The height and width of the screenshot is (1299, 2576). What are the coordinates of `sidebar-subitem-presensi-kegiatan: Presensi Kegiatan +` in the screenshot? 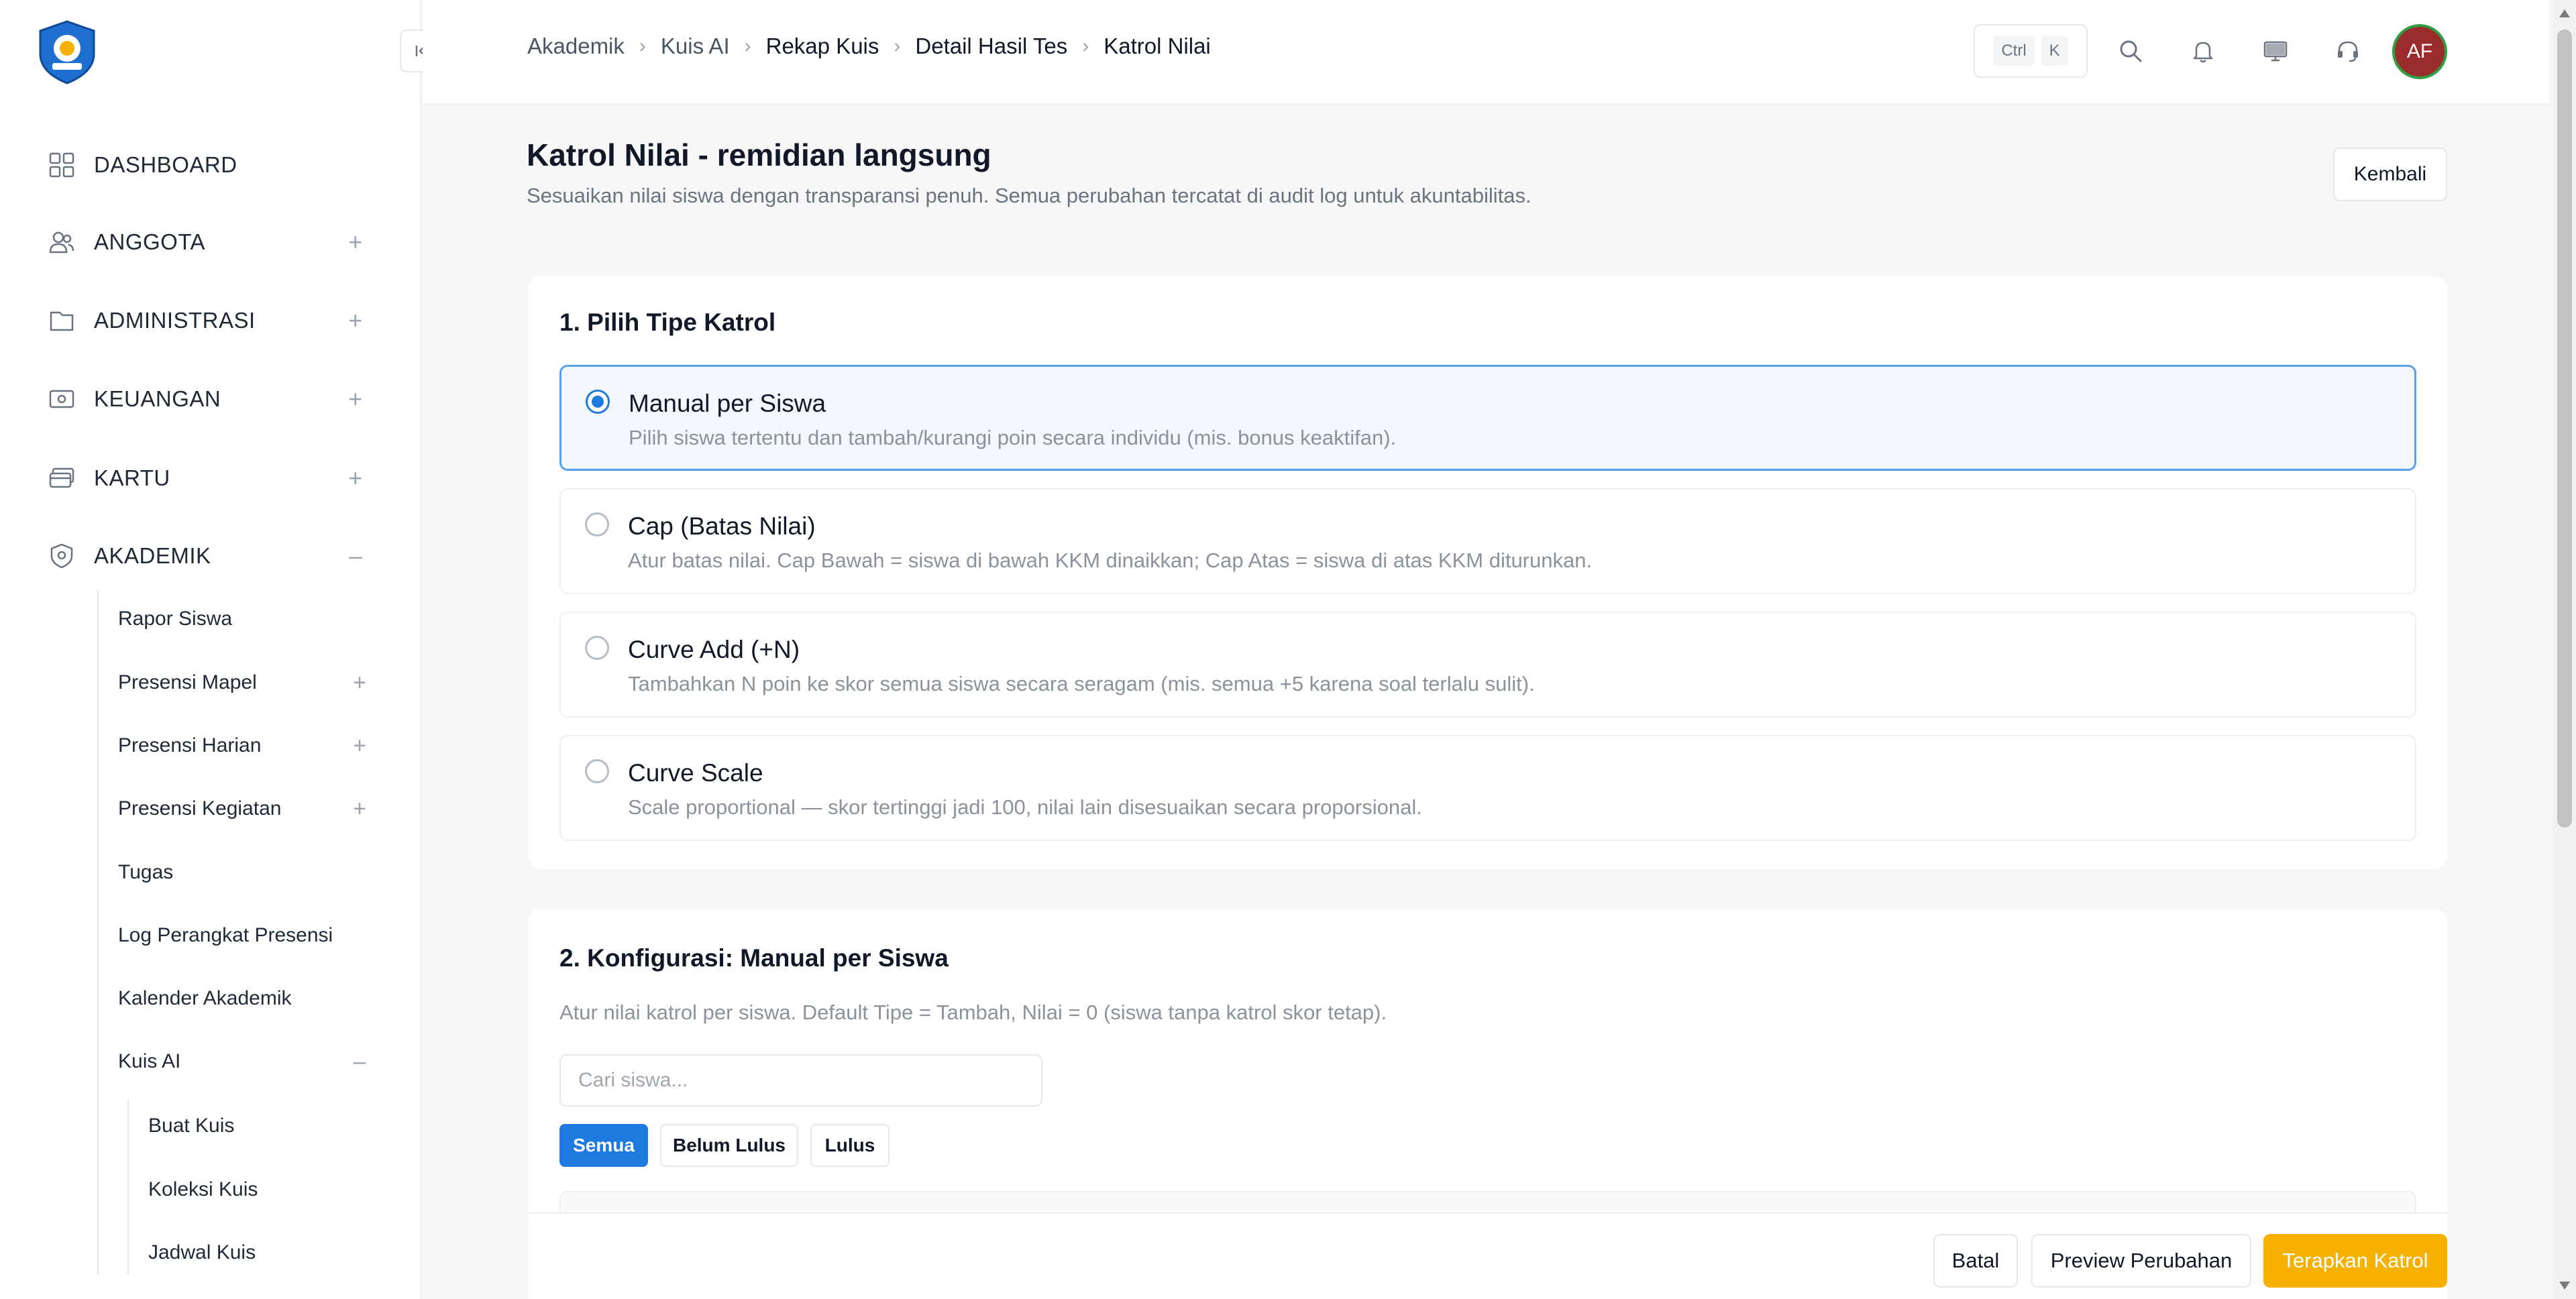 It's located at (245, 809).